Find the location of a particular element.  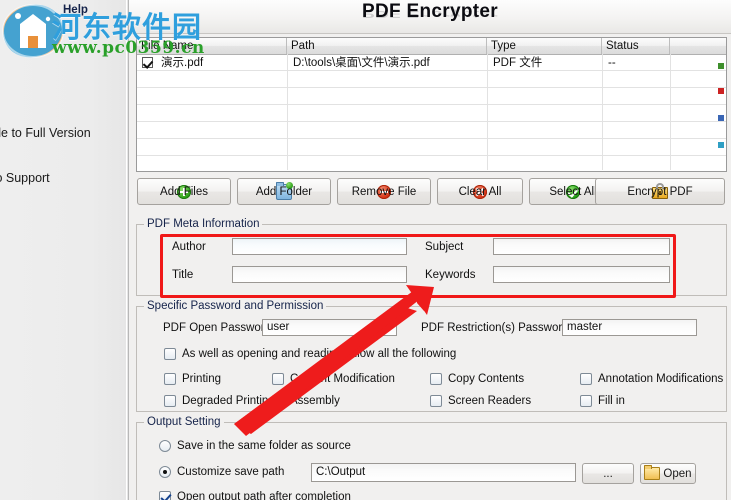

restriction-password-label: PDF Restriction(s) Password is located at coordinates (495, 328).